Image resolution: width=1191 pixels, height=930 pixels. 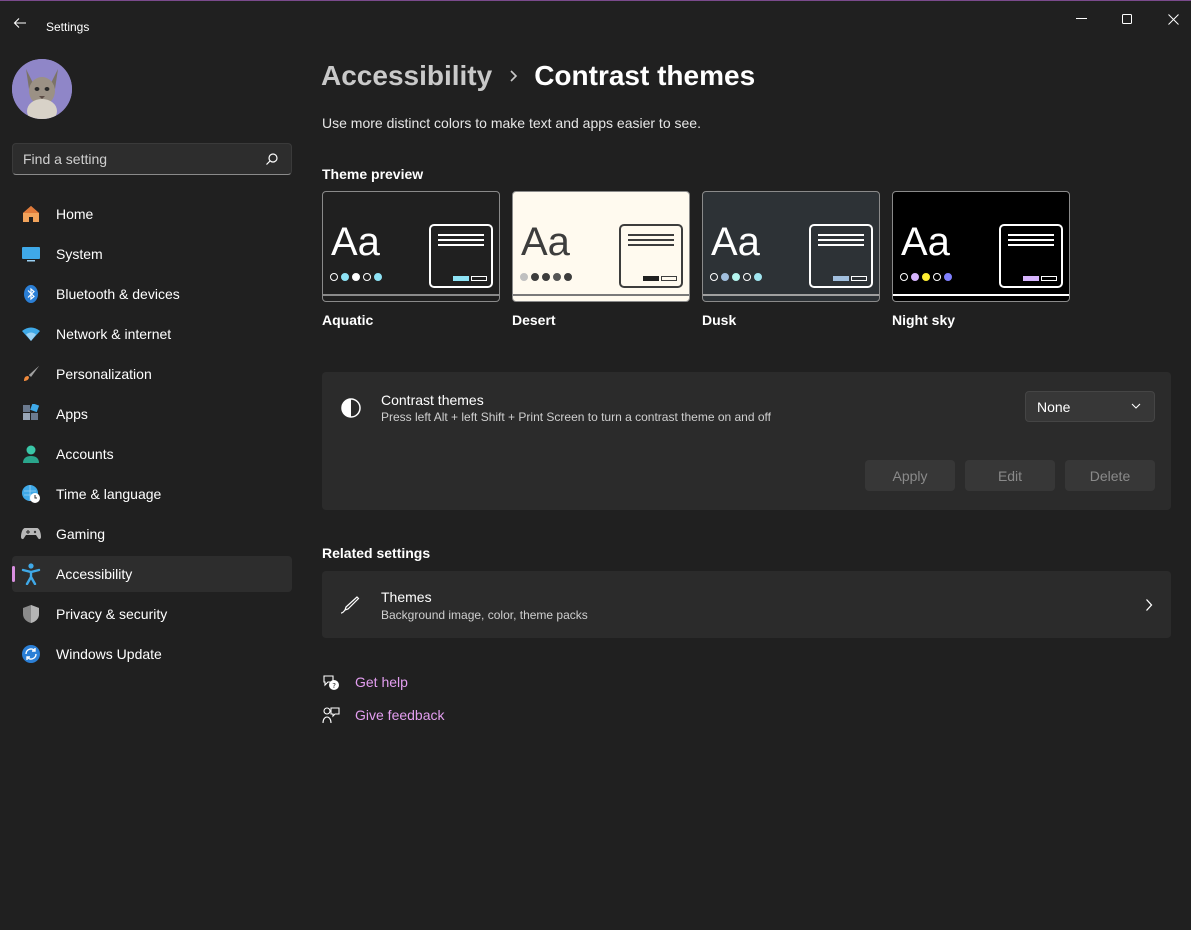 What do you see at coordinates (31, 494) in the screenshot?
I see `globe-clock-icon` at bounding box center [31, 494].